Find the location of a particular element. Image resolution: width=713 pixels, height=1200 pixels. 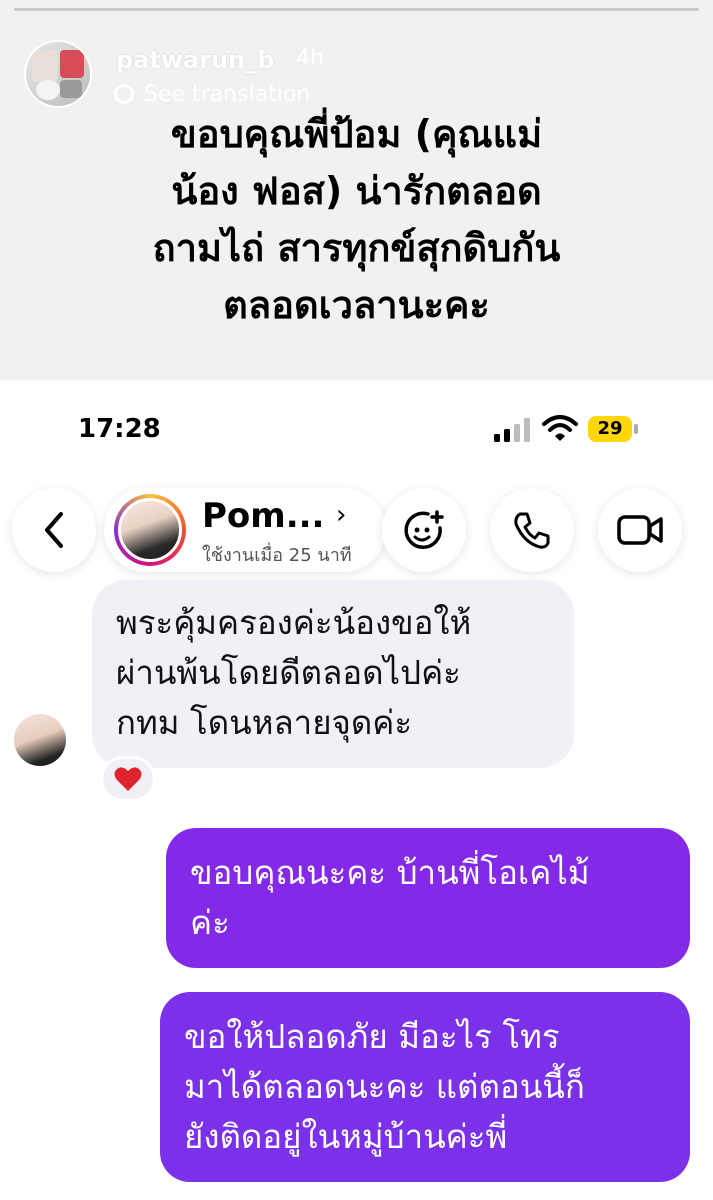

call-button is located at coordinates (532, 530).